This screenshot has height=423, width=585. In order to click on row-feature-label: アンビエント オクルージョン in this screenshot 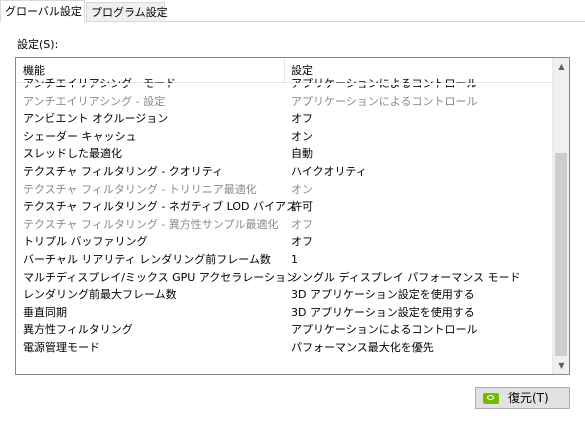, I will do `click(96, 119)`.